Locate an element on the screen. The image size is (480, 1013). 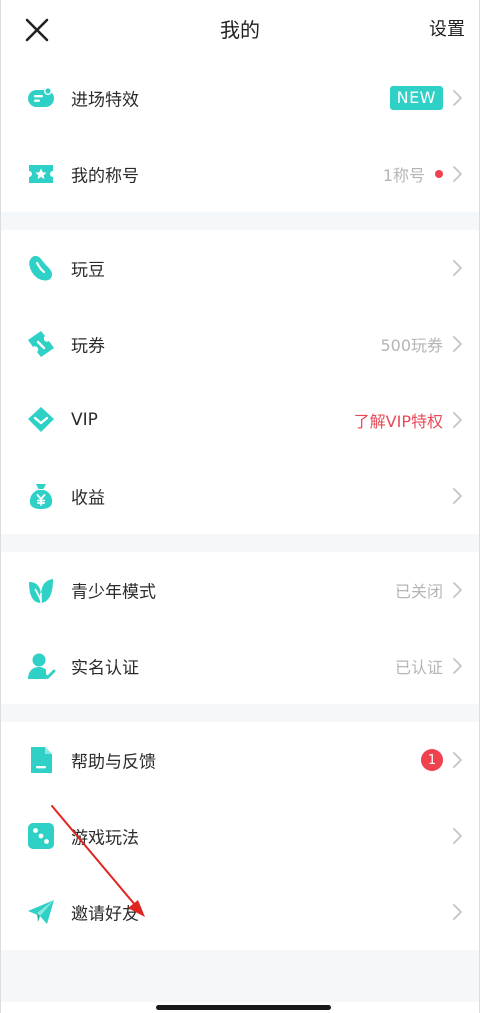
row-value: 500玩券 is located at coordinates (411, 344).